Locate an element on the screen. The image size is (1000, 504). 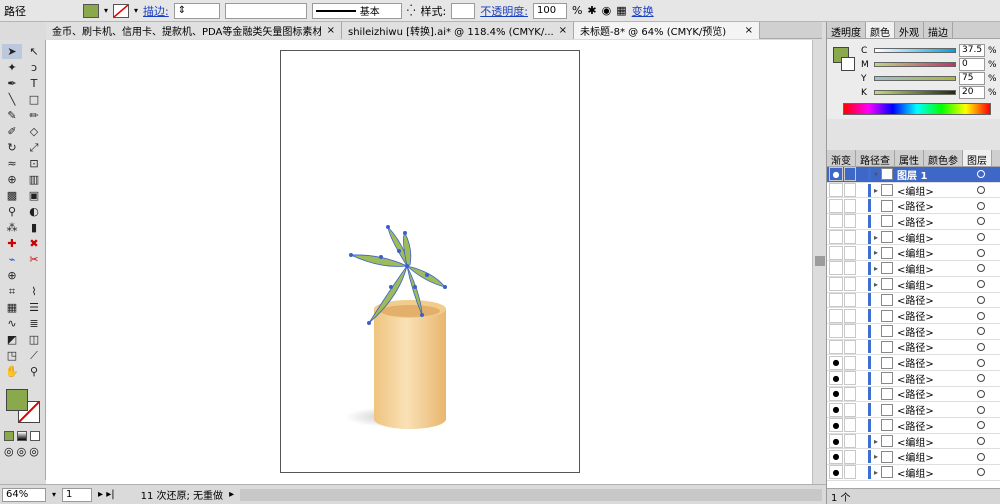
line-tool-icon: ╲ is located at coordinates (12, 99).